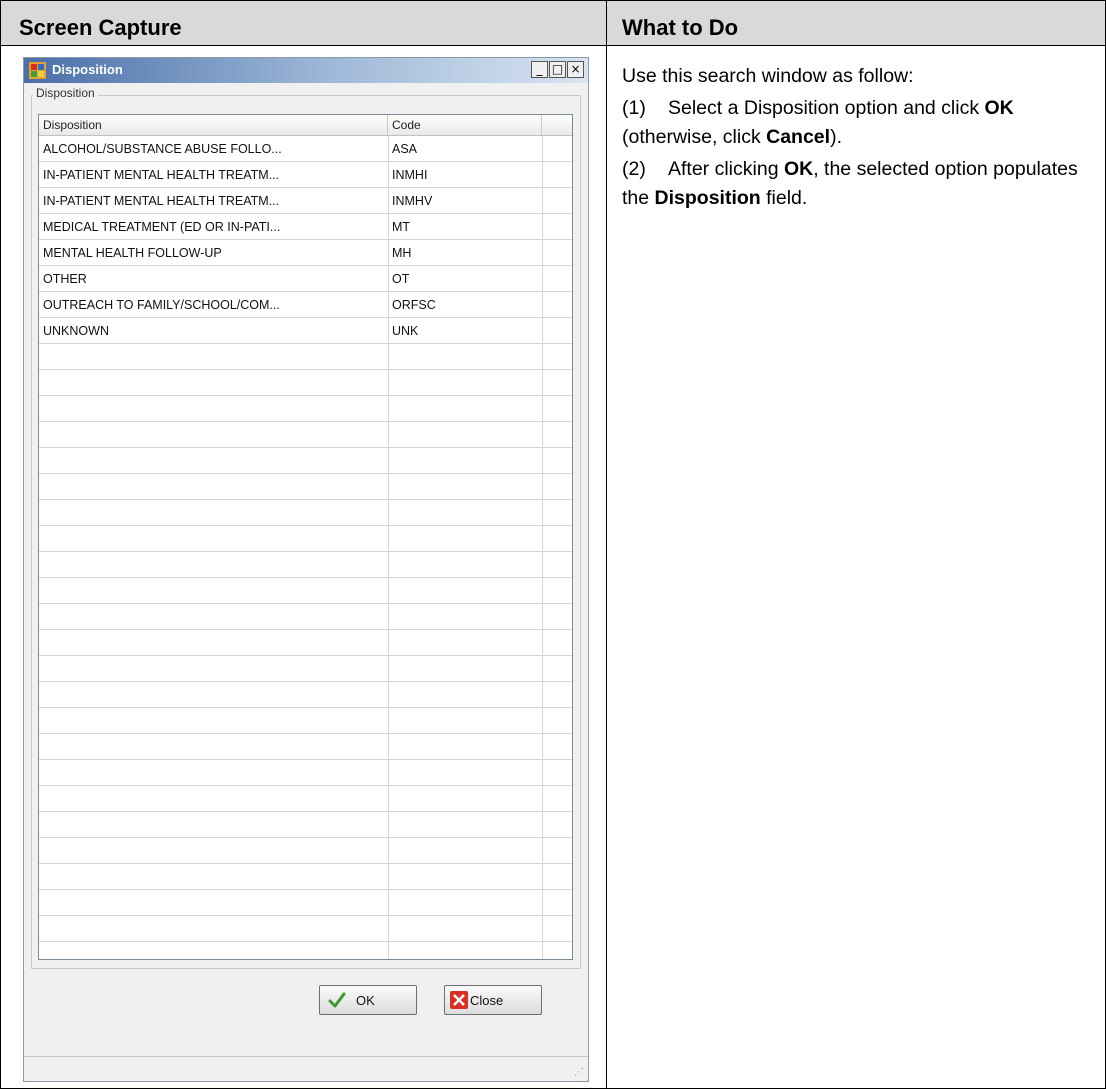  I want to click on table-row: OTHER OT, so click(305, 279).